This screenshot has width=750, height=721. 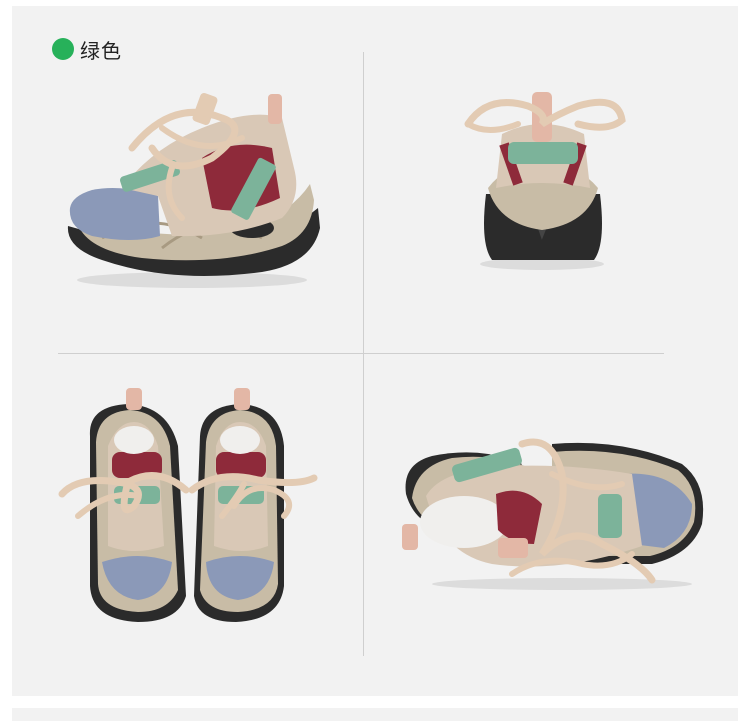 I want to click on shoe-side-view-icon, so click(x=193, y=190).